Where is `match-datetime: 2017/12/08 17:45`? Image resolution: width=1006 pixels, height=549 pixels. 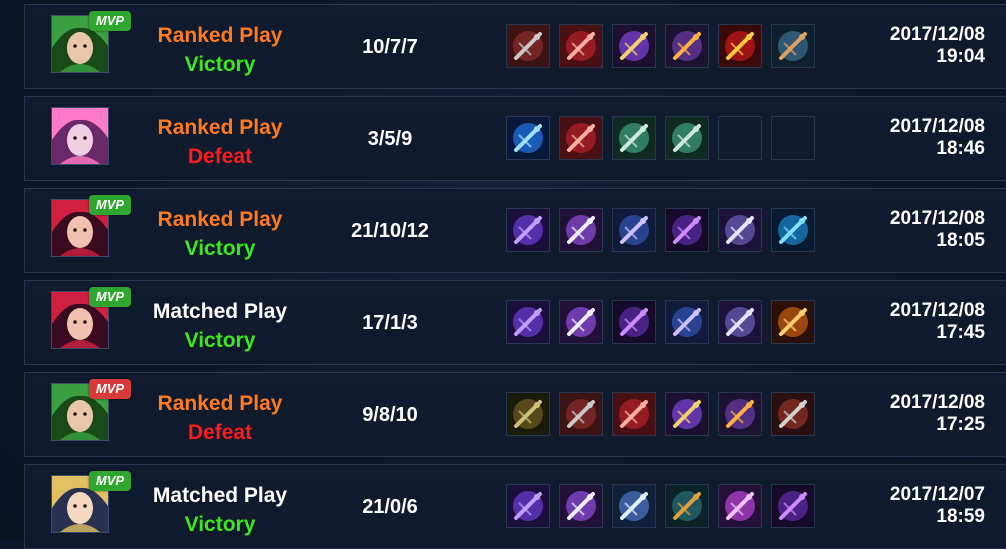 match-datetime: 2017/12/08 17:45 is located at coordinates (937, 322).